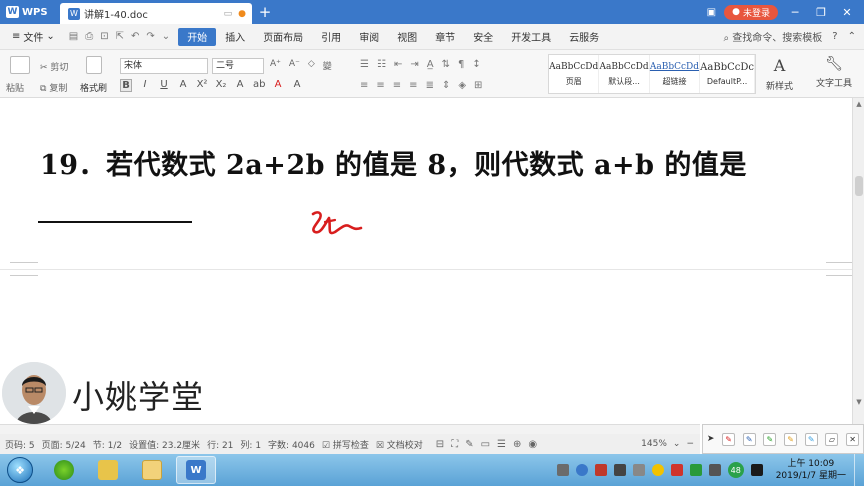 The image size is (864, 486). What do you see at coordinates (859, 186) in the screenshot?
I see `scroll-thumb` at bounding box center [859, 186].